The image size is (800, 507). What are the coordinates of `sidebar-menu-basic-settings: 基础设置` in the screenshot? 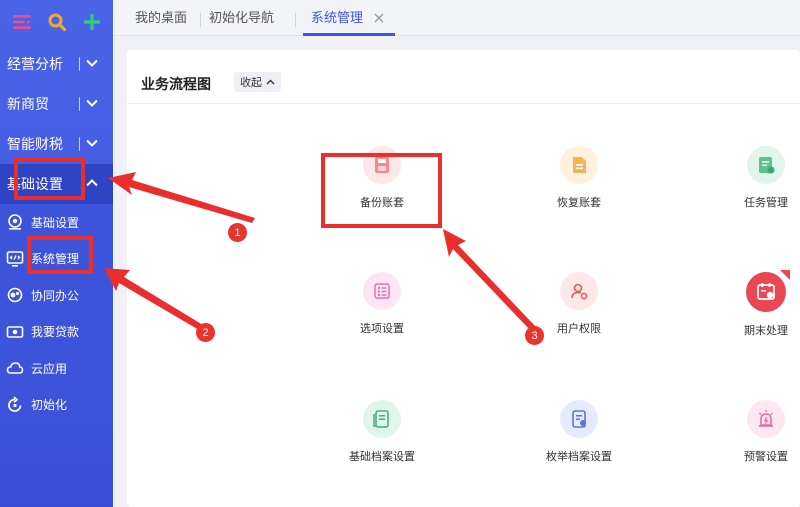 It's located at (56, 184).